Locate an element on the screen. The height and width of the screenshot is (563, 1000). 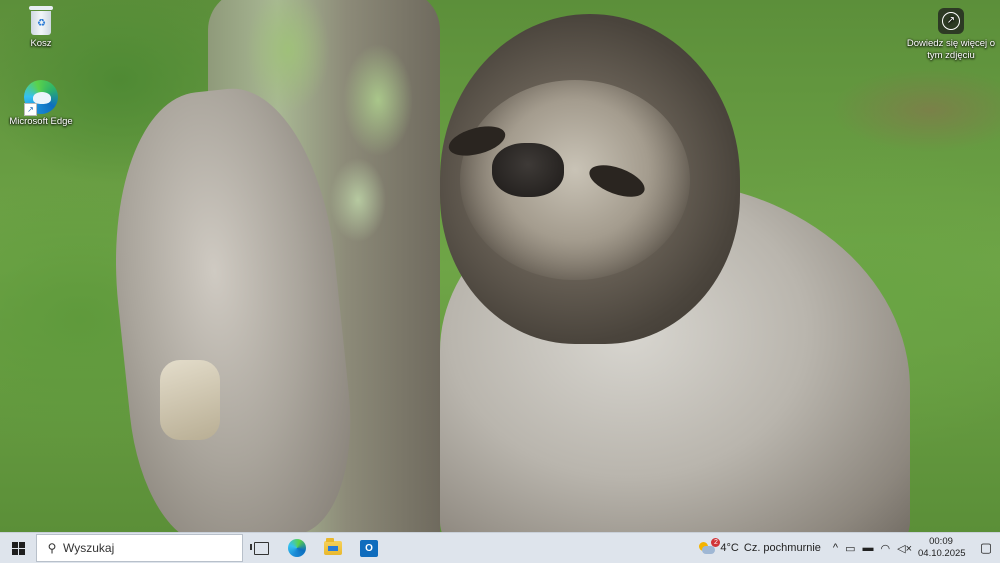
notification-icon: ▢ is located at coordinates (986, 547).